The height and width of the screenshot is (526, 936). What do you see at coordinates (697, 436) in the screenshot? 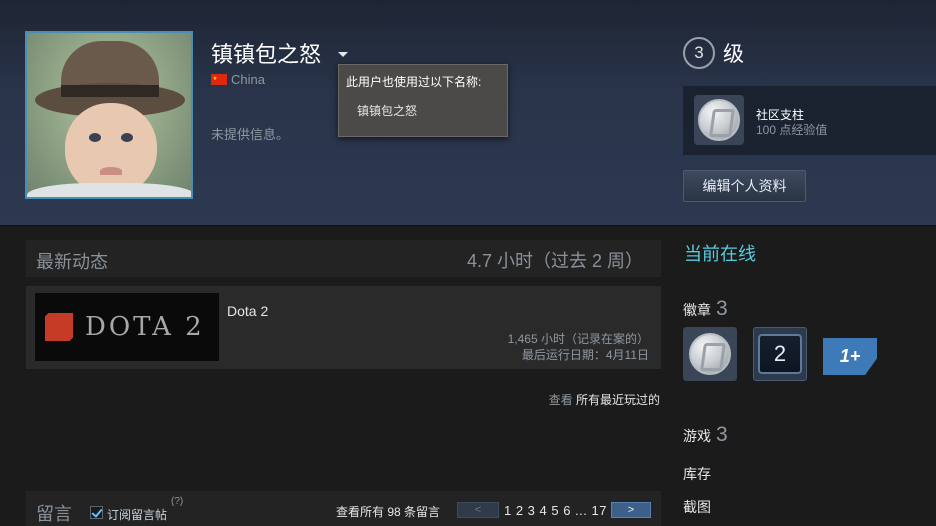
I see `games-label: 游戏` at bounding box center [697, 436].